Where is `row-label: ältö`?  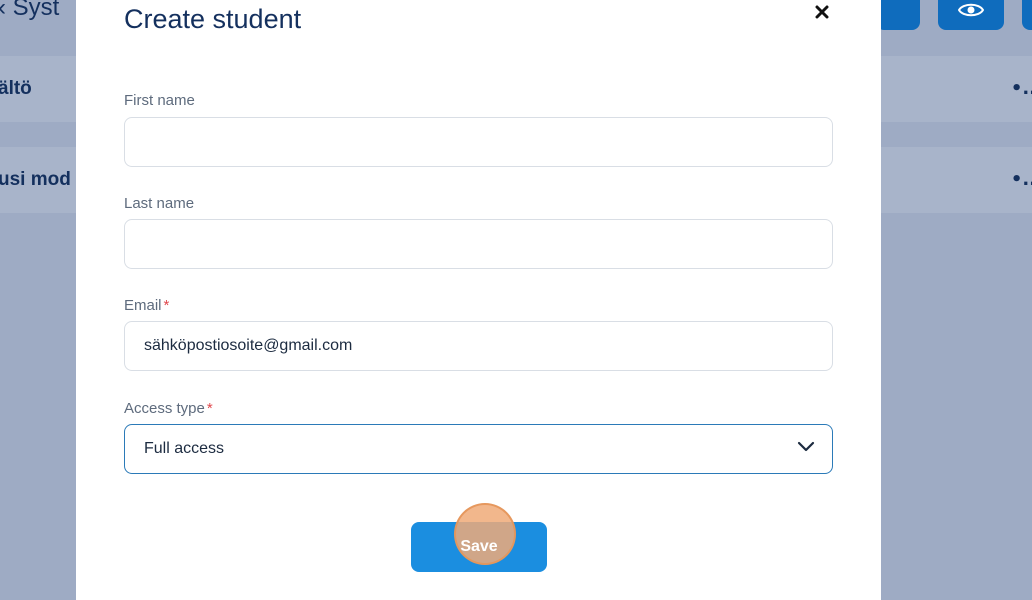 row-label: ältö is located at coordinates (16, 88).